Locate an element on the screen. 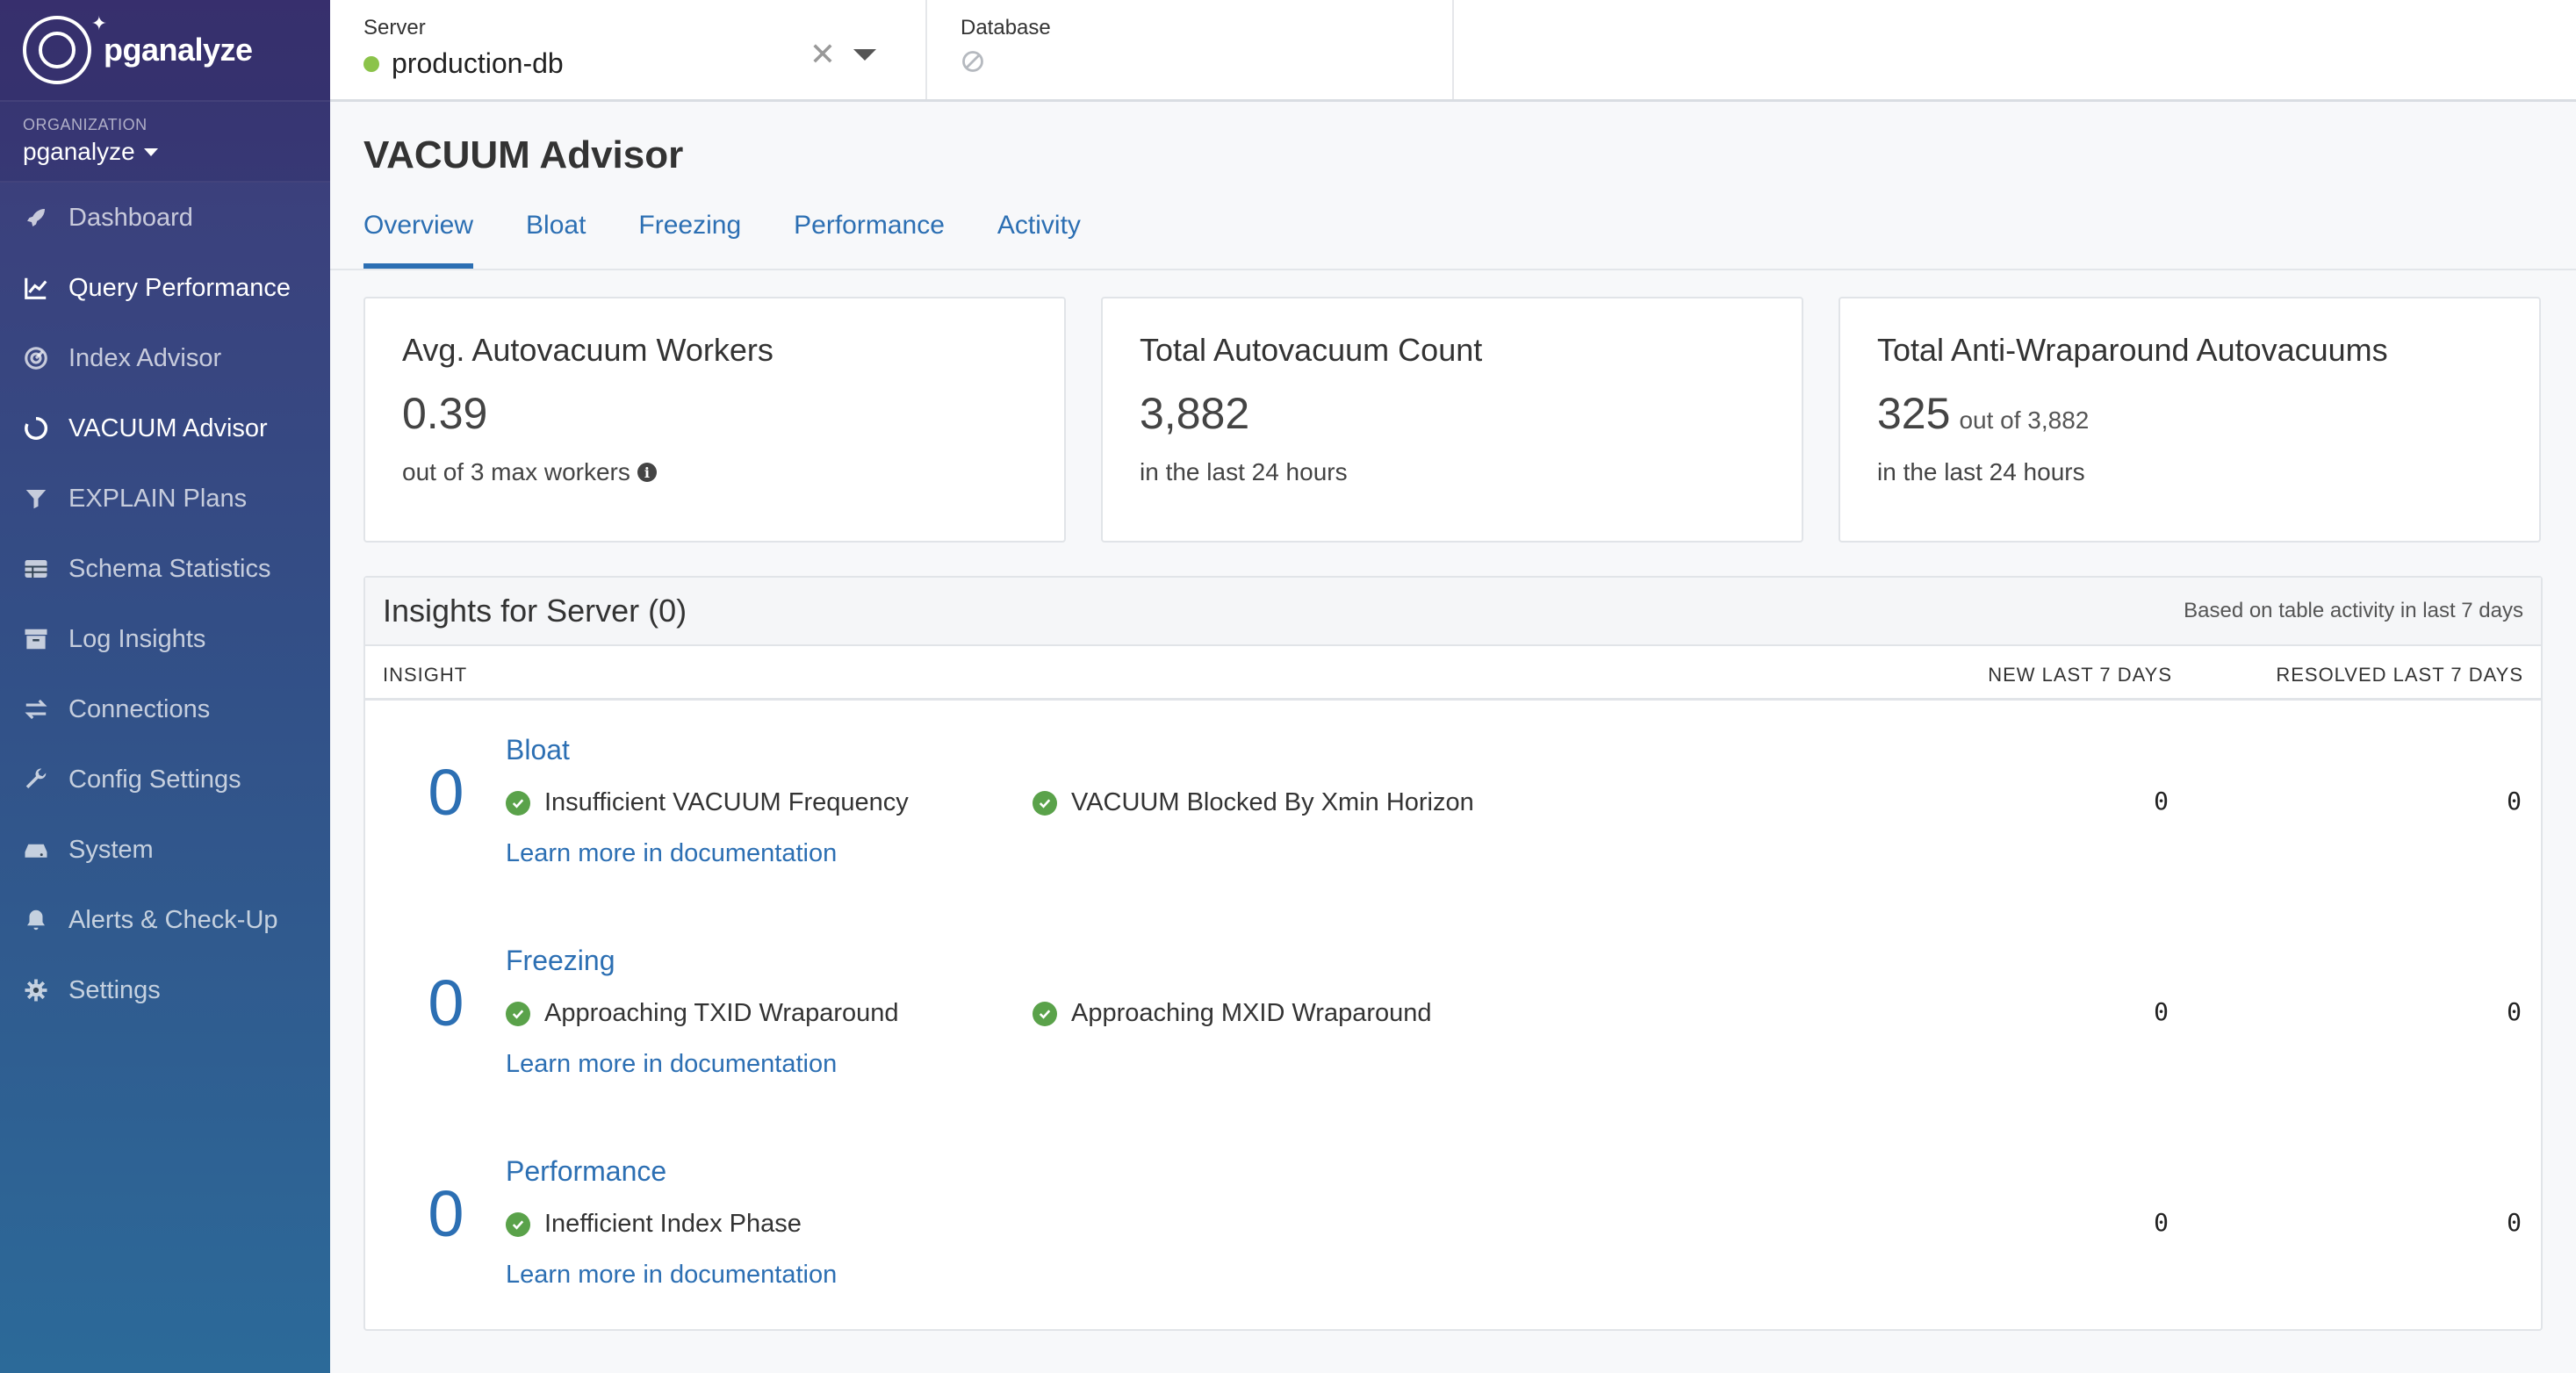  server-name: production-db is located at coordinates (478, 63).